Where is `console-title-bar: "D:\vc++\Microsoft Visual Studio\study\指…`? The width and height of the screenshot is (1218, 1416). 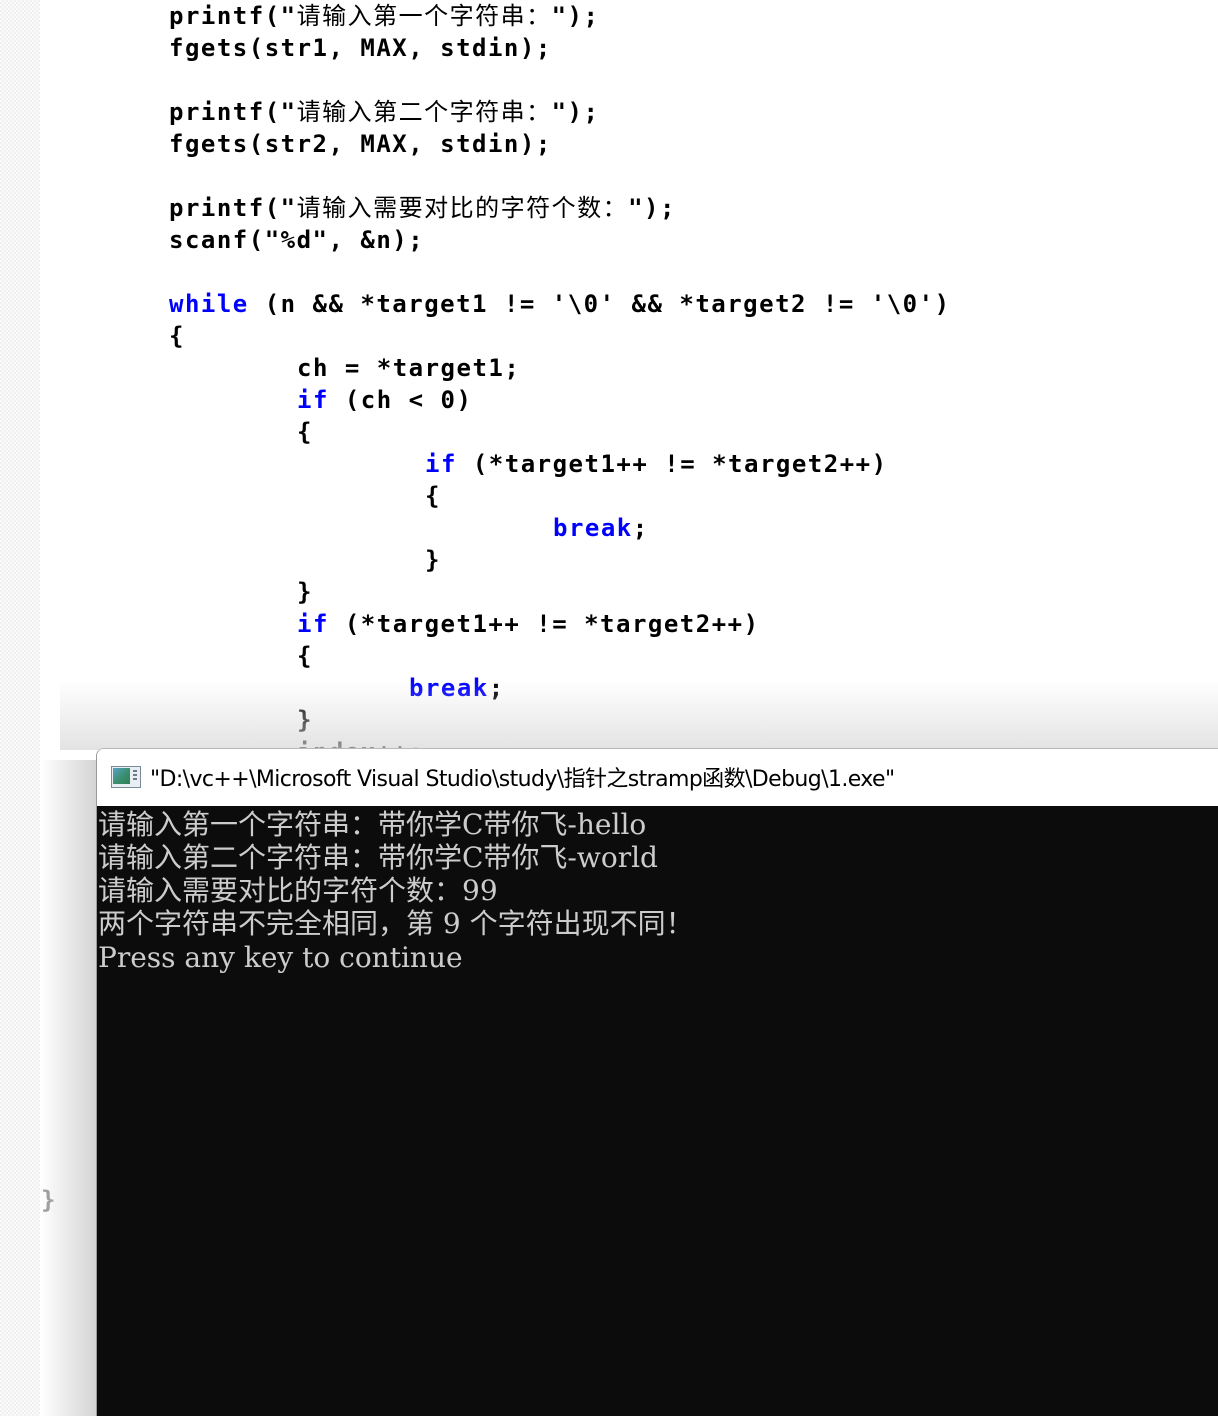
console-title-bar: "D:\vc++\Microsoft Visual Studio\study\指… is located at coordinates (657, 777).